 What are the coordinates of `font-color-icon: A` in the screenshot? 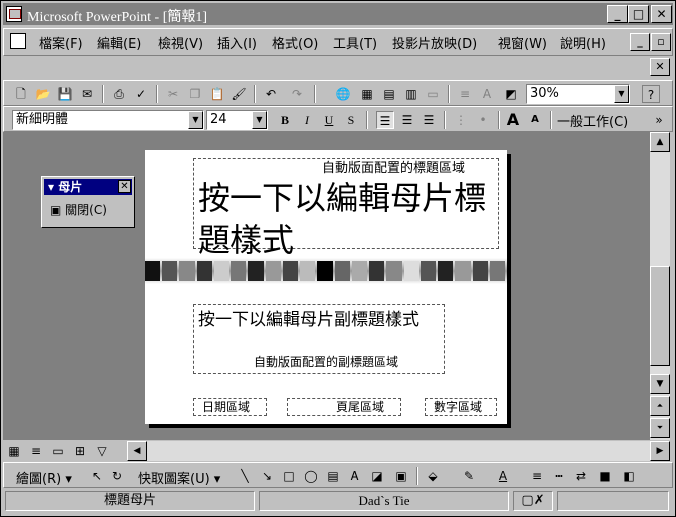 It's located at (503, 476).